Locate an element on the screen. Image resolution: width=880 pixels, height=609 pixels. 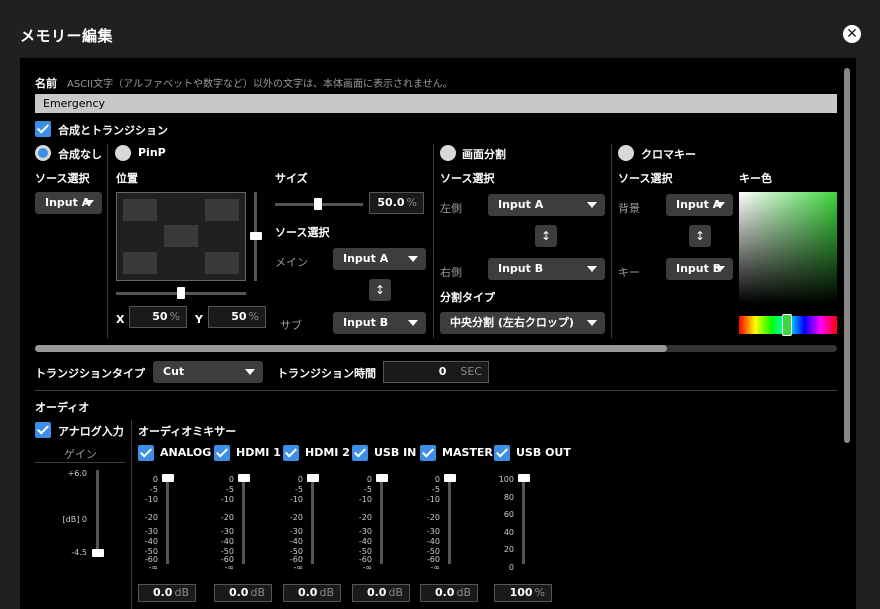
analog-input-checkbox is located at coordinates (43, 430).